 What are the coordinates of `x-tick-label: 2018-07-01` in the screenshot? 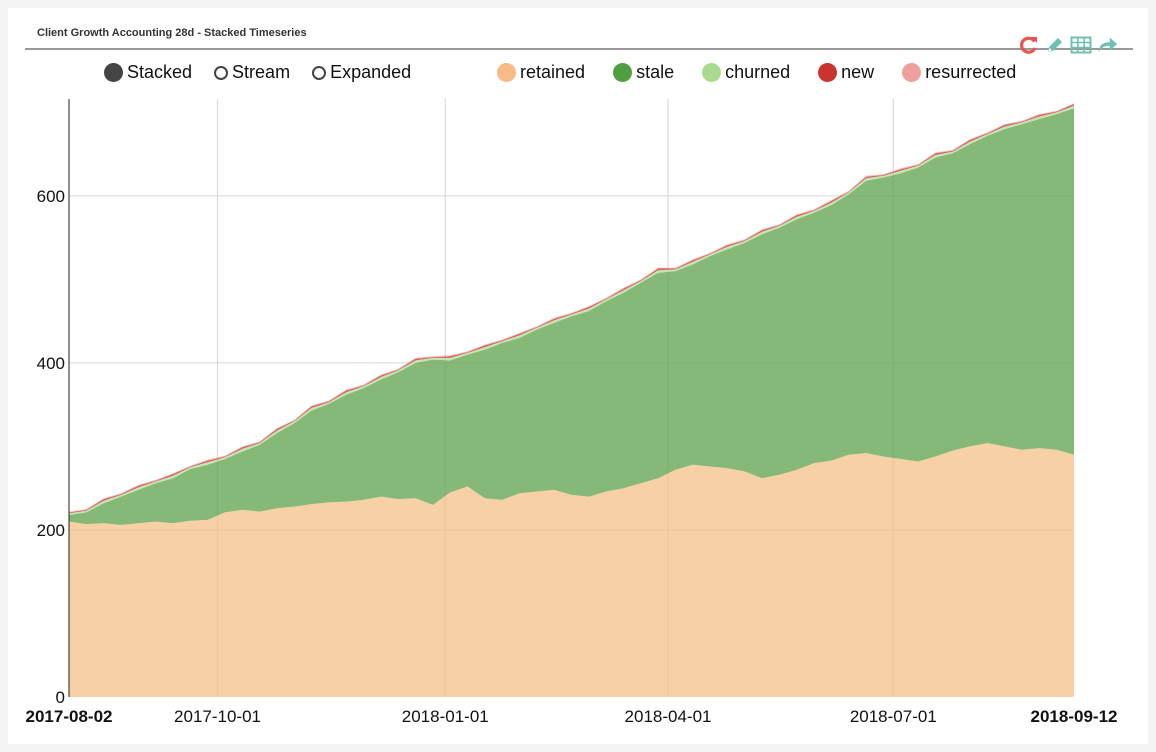 It's located at (893, 716).